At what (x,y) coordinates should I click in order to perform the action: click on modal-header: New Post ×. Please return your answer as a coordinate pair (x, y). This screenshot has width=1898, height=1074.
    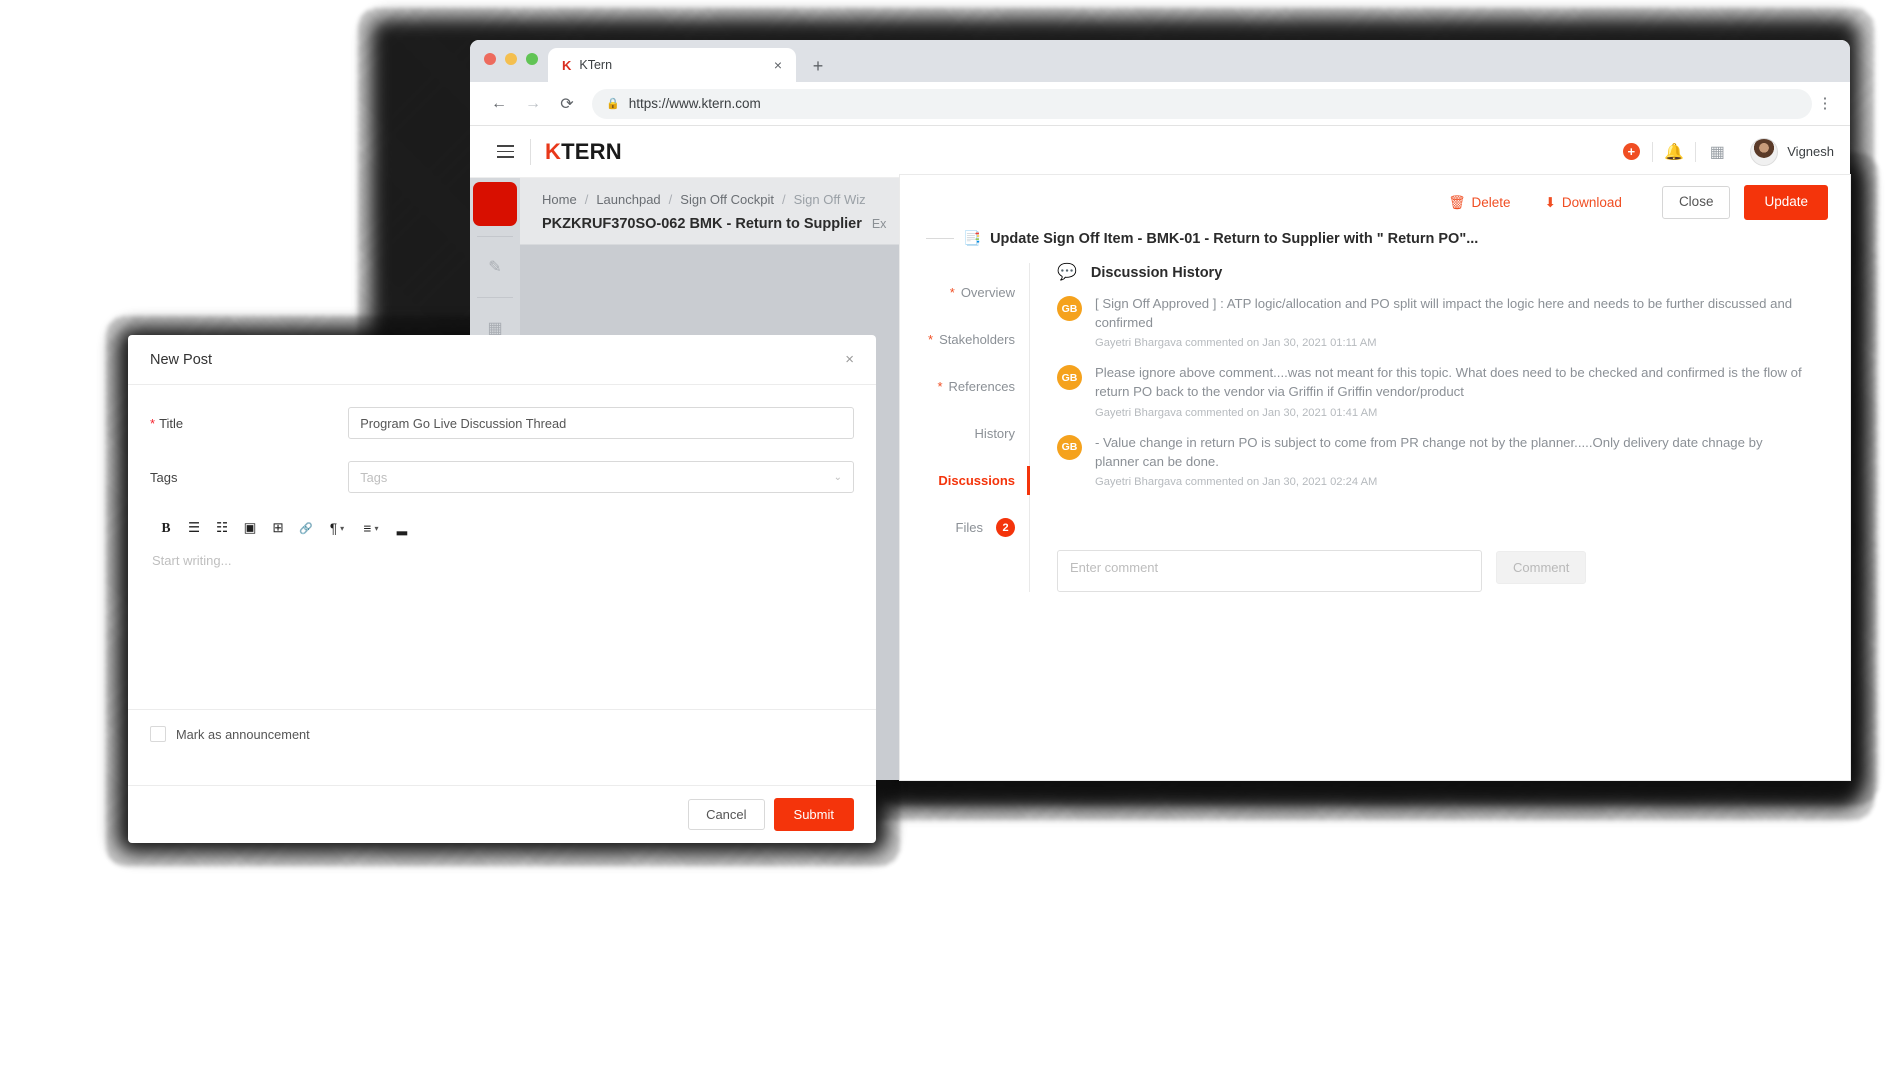
    Looking at the image, I should click on (502, 360).